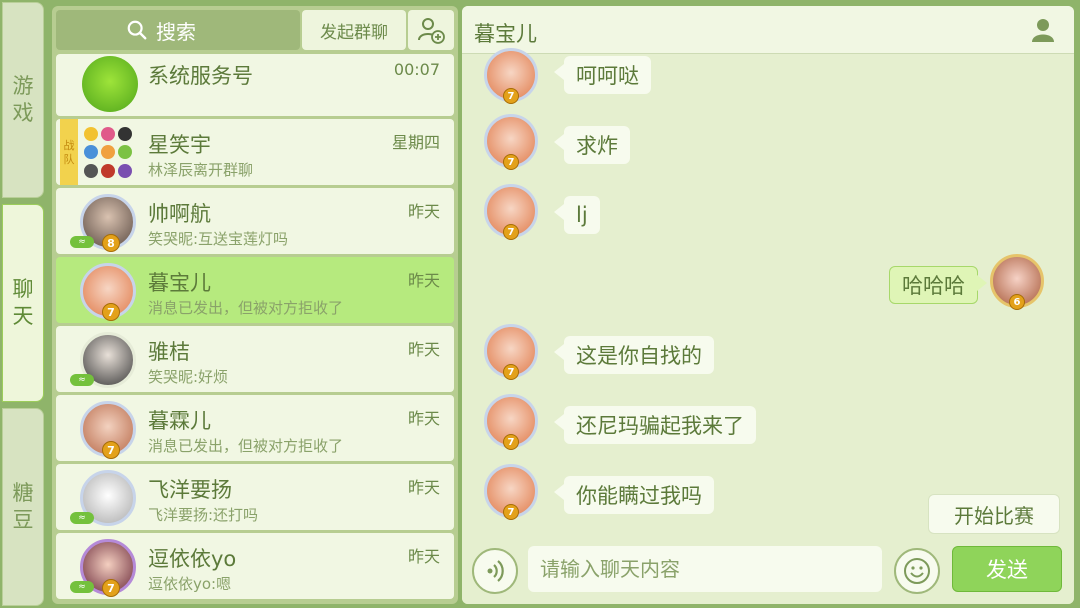 Image resolution: width=1080 pixels, height=608 pixels. I want to click on message-row: 7 这是你自找的, so click(768, 354).